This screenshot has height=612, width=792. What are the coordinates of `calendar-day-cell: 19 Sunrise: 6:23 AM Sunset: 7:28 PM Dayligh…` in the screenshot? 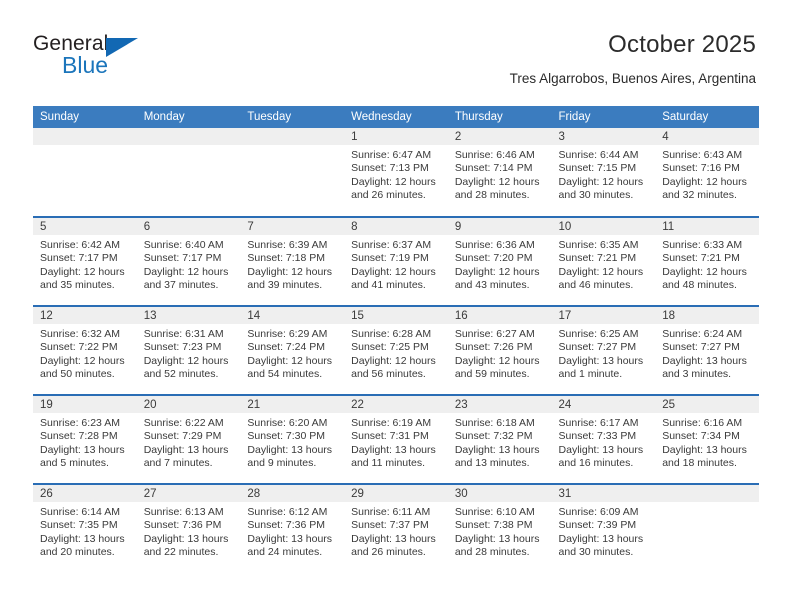 It's located at (85, 439).